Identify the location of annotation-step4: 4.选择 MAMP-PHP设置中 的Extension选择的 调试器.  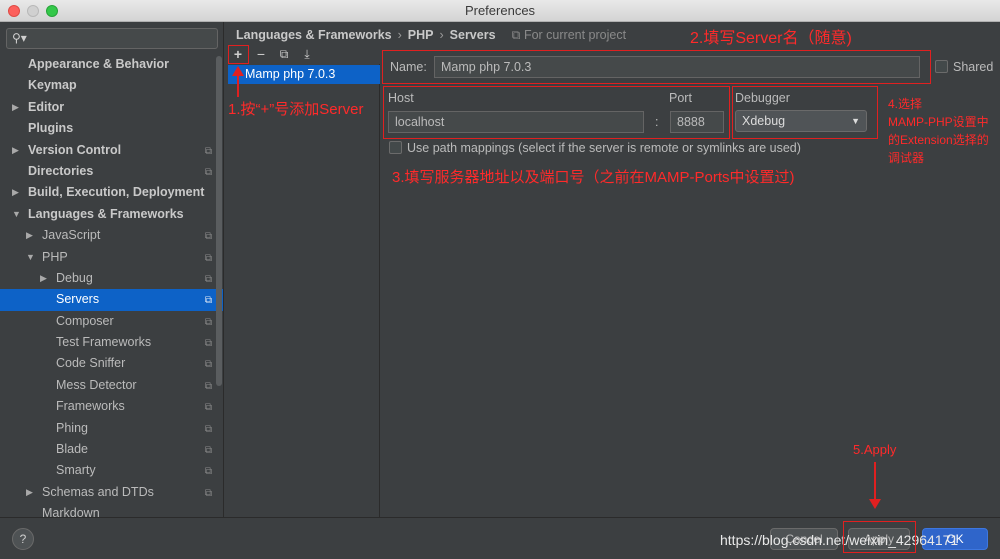
(938, 131).